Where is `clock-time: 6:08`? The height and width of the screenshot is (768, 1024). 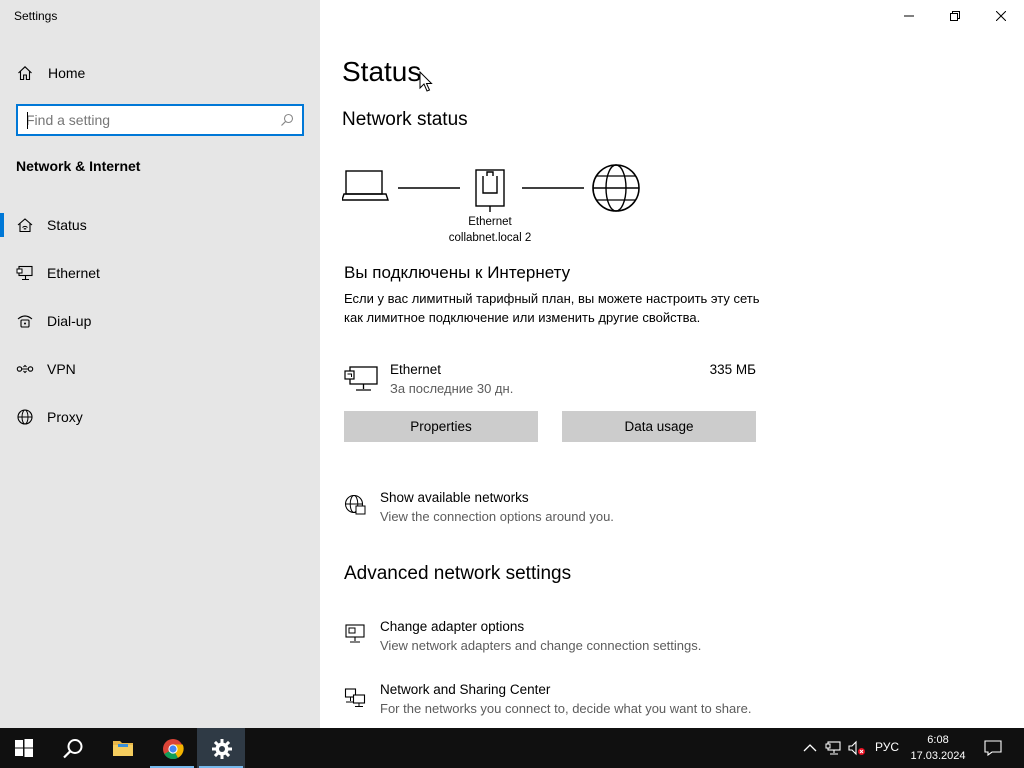 clock-time: 6:08 is located at coordinates (938, 740).